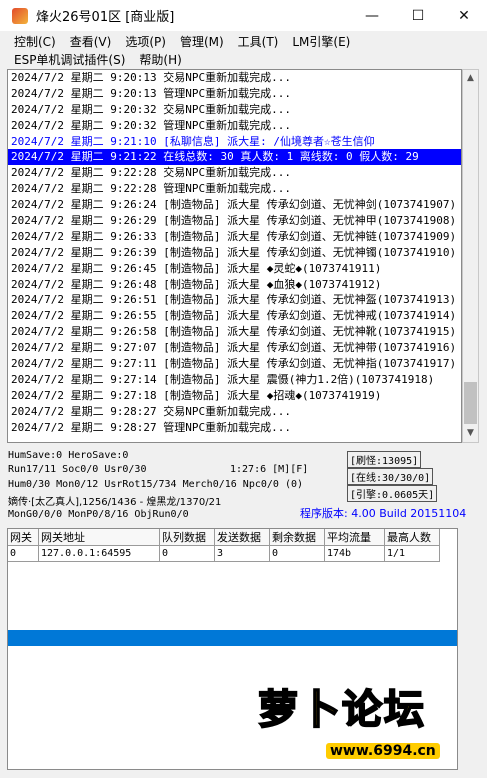 This screenshot has width=487, height=778. What do you see at coordinates (145, 41) in the screenshot?
I see `menu-options: 选项(P)` at bounding box center [145, 41].